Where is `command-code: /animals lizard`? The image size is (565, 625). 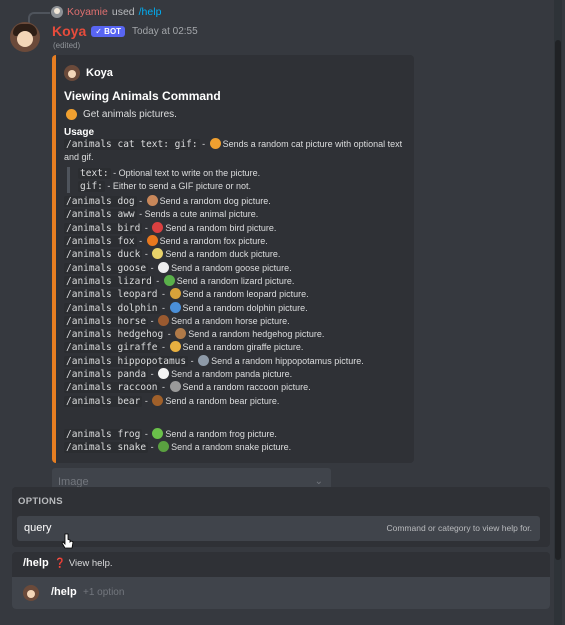
command-code: /animals lizard is located at coordinates (109, 281).